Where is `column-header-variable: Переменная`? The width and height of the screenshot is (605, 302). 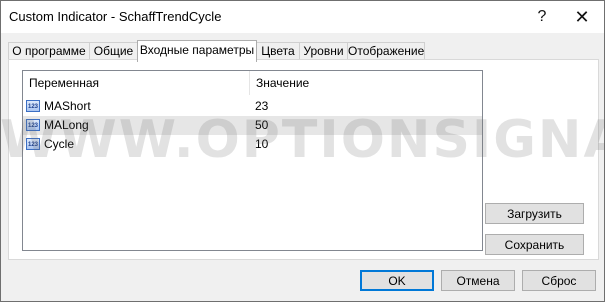
column-header-variable: Переменная is located at coordinates (136, 83).